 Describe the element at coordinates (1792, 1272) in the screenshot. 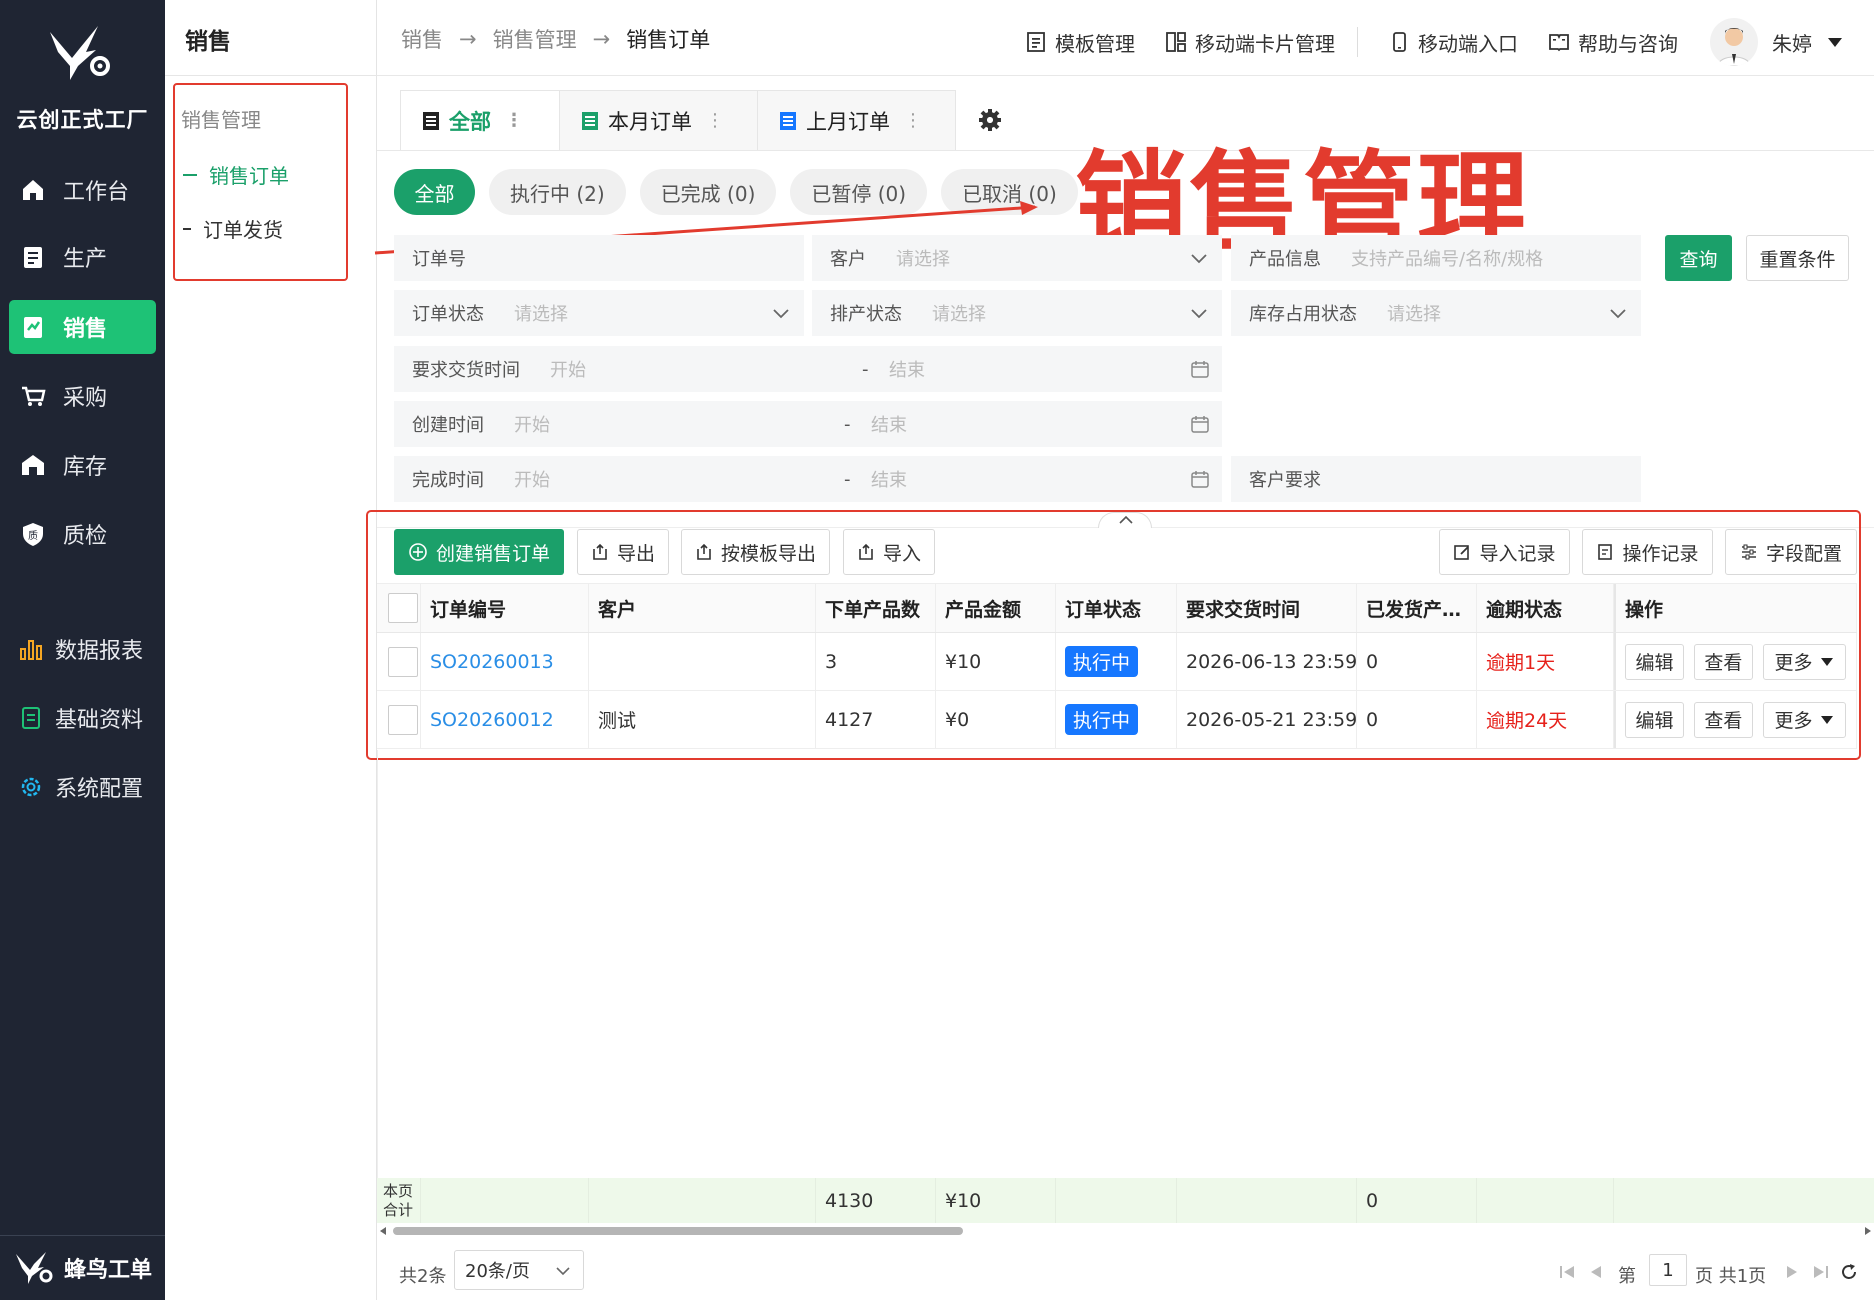

I see `next-page-icon` at that location.